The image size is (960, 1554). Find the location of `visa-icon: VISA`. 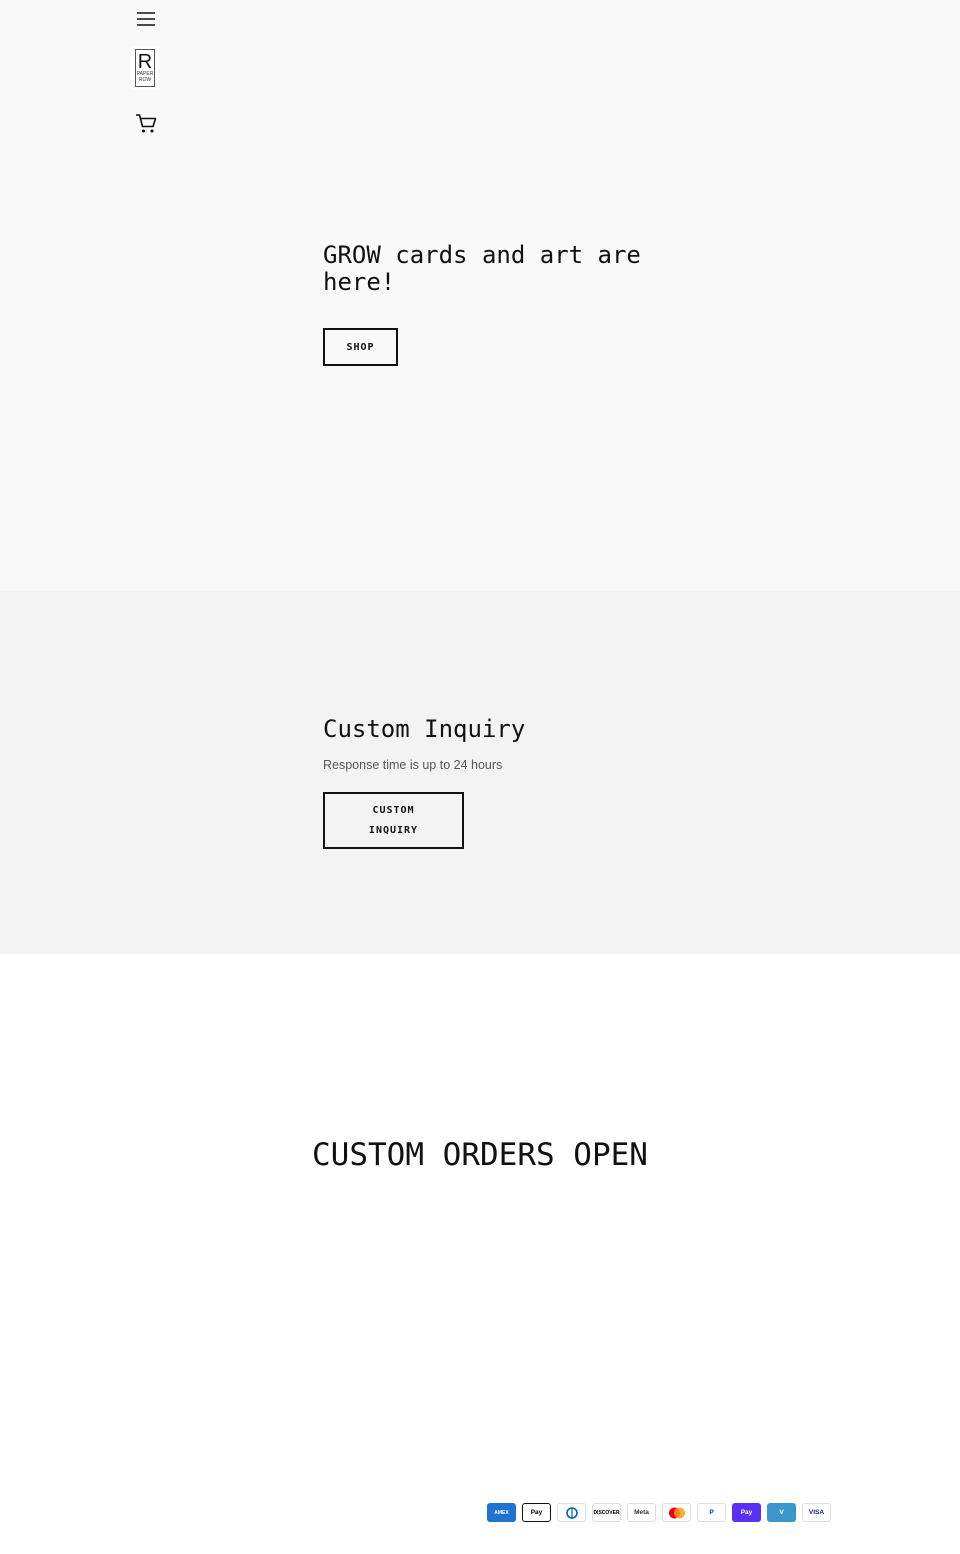

visa-icon: VISA is located at coordinates (816, 1512).